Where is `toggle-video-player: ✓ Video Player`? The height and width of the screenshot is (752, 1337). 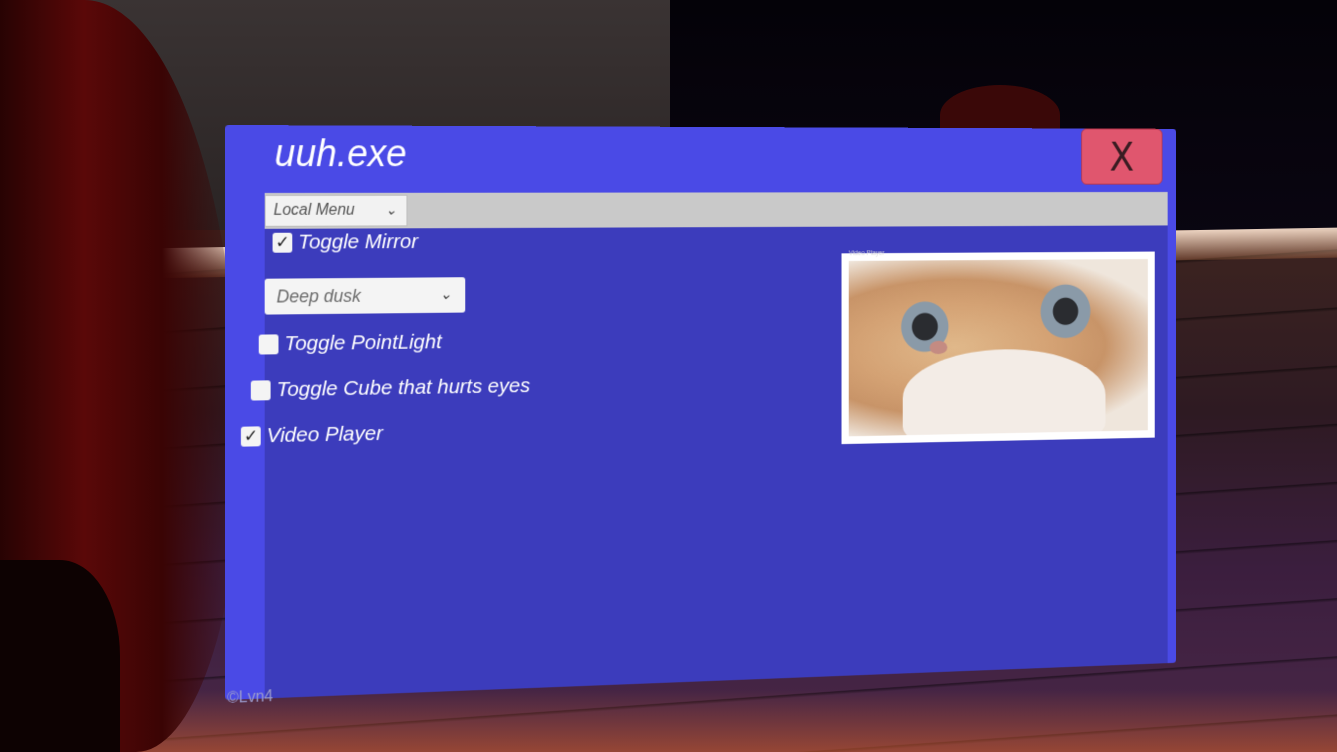
toggle-video-player: ✓ Video Player is located at coordinates (311, 435).